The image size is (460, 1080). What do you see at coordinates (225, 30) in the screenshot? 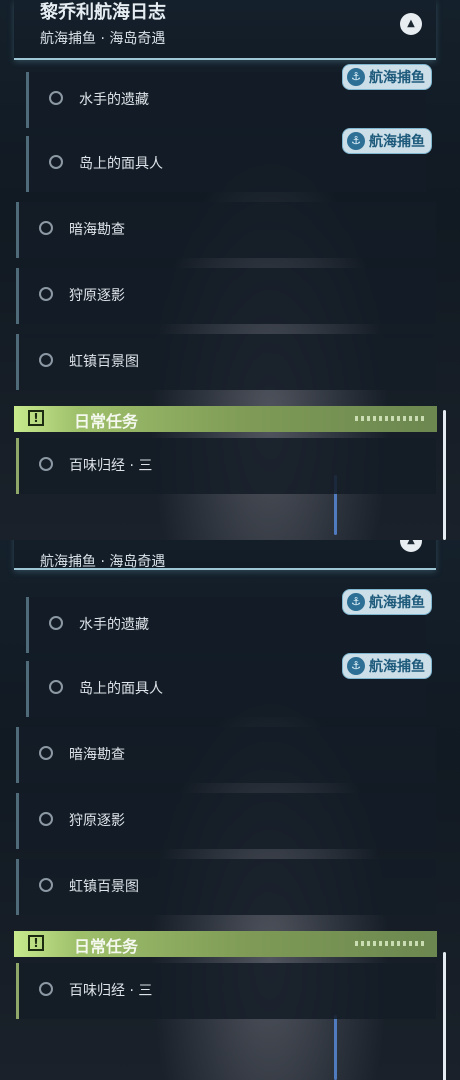
I see `quest-group-header: 黎乔利航海日志 航海捕鱼 · 海岛奇遇 ▲` at bounding box center [225, 30].